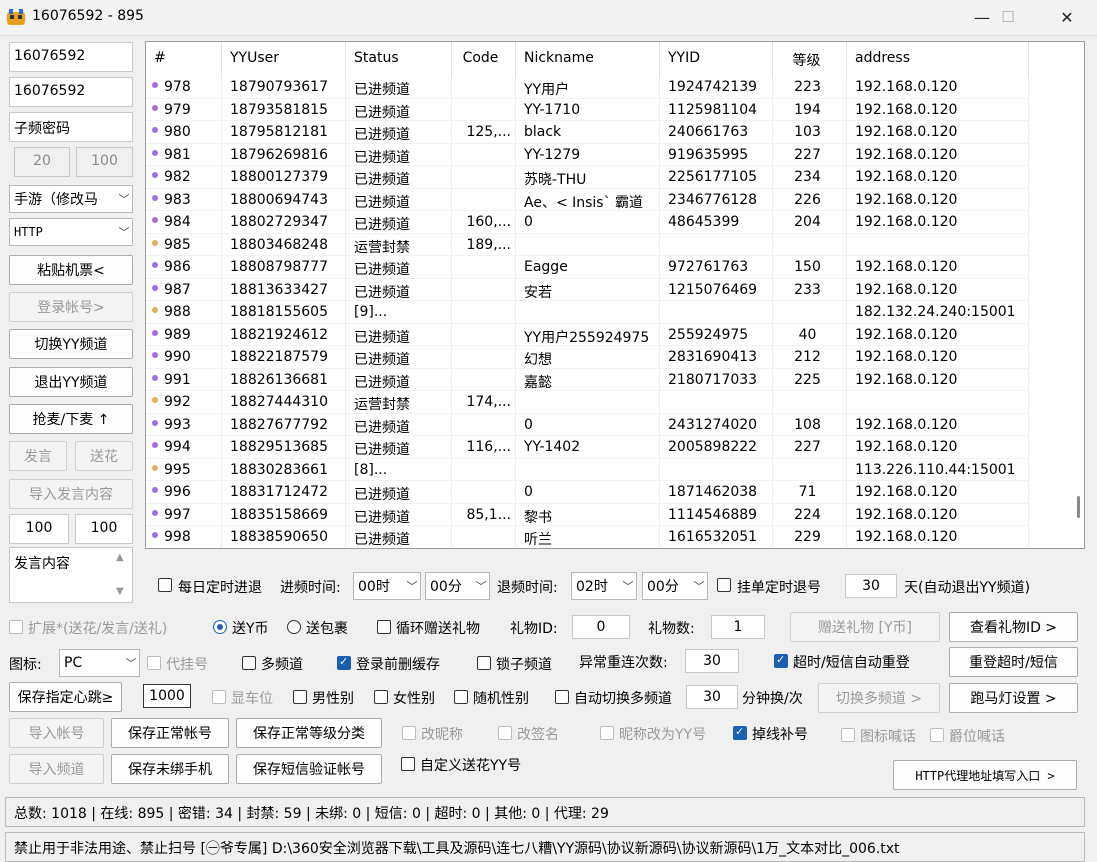 The height and width of the screenshot is (862, 1097). What do you see at coordinates (300, 699) in the screenshot?
I see `male-checkbox` at bounding box center [300, 699].